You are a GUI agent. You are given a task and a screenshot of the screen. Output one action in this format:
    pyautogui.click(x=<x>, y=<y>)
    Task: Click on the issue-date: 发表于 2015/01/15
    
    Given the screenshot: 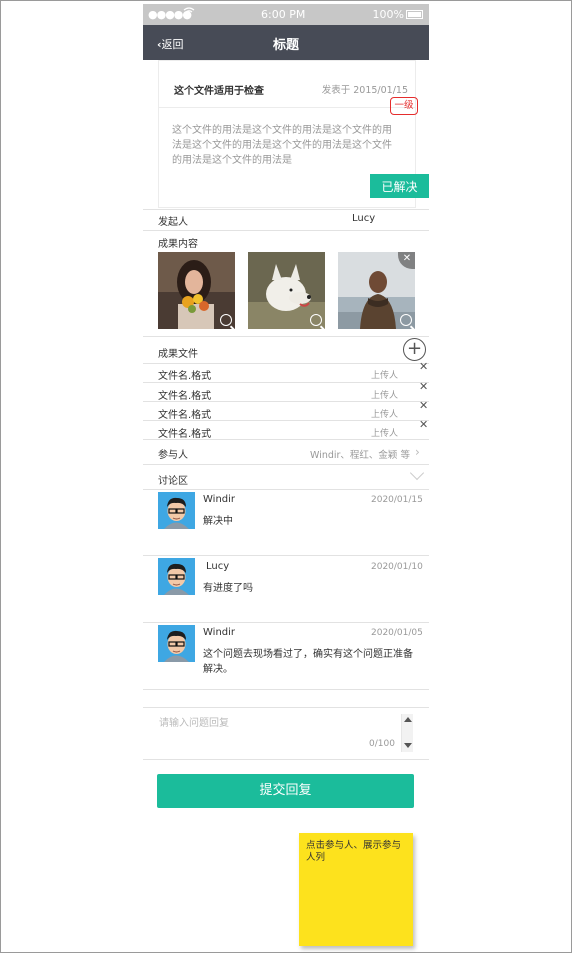 What is the action you would take?
    pyautogui.click(x=364, y=90)
    